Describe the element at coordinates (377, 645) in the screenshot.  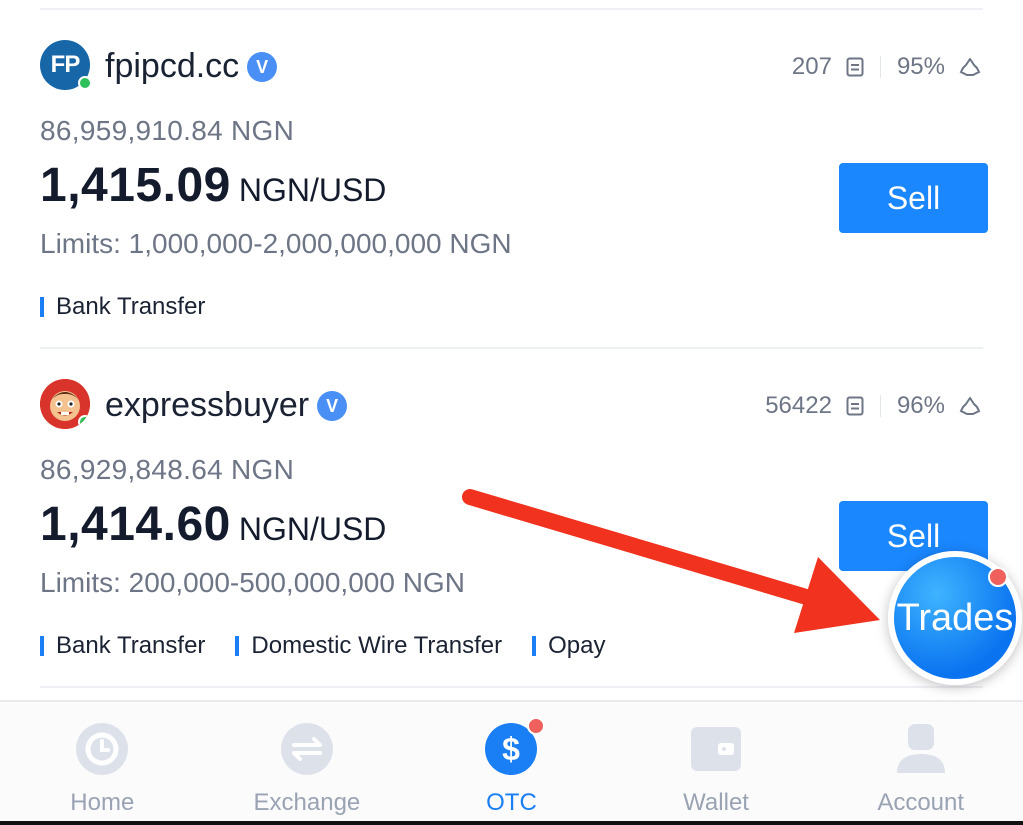
I see `payment-method-label: Domestic Wire Transfer` at that location.